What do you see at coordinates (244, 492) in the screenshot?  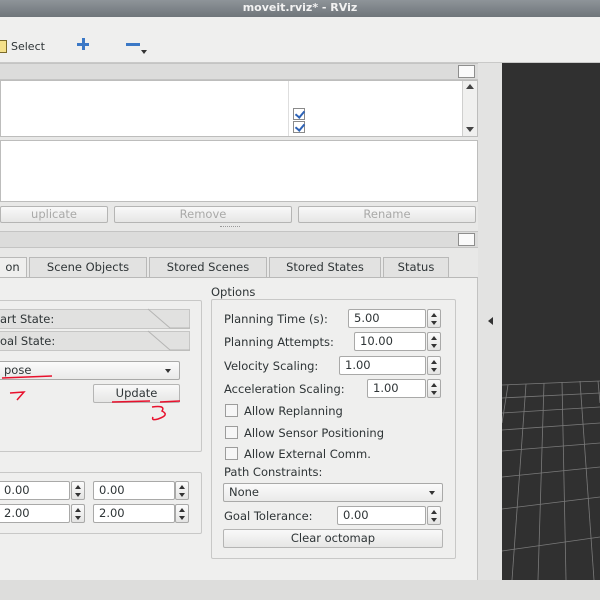 I see `path-constraints-value: None` at bounding box center [244, 492].